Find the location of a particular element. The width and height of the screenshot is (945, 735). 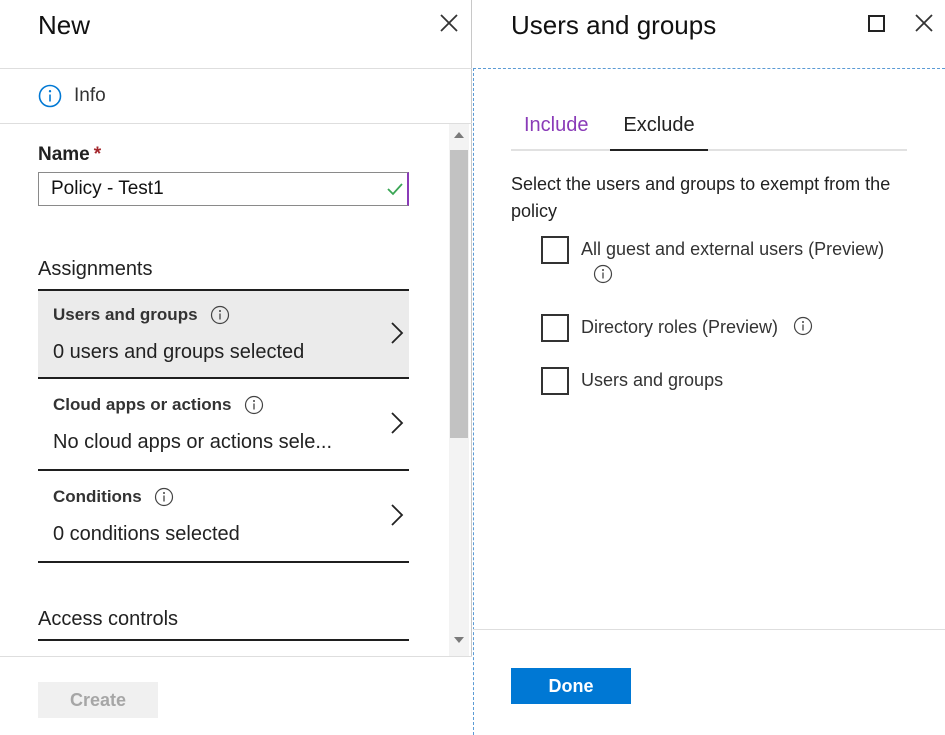

name-label: Name * is located at coordinates (70, 154).